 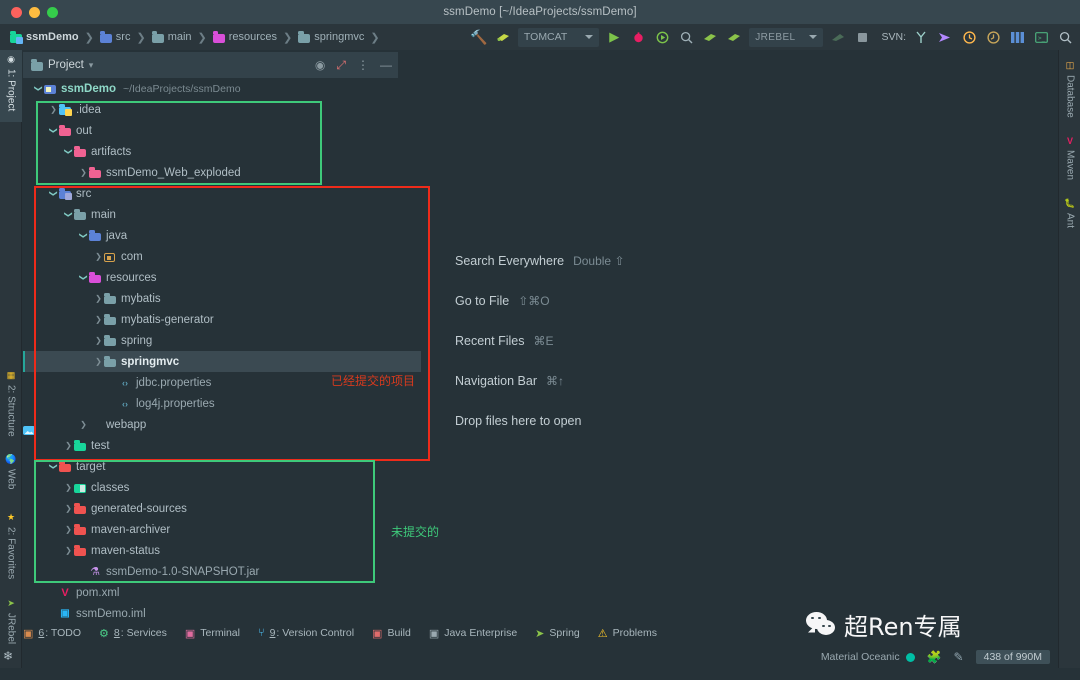 What do you see at coordinates (222, 550) in the screenshot?
I see `tree-row-mavenstatus: ❯ maven-status` at bounding box center [222, 550].